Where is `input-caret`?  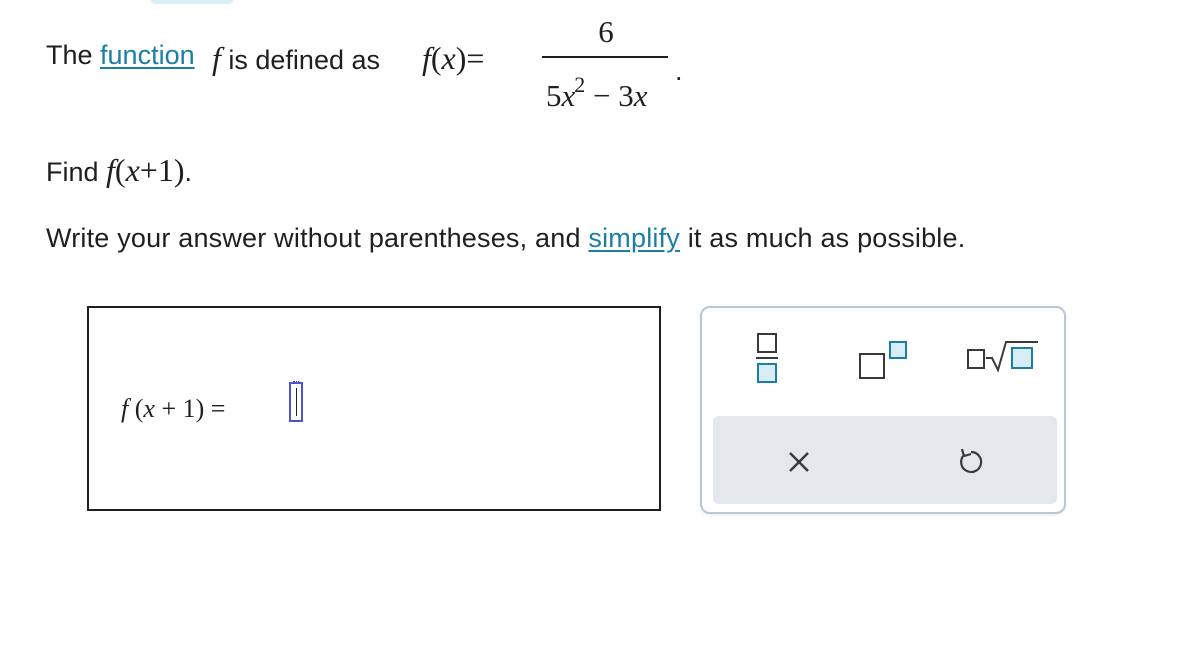
input-caret is located at coordinates (296, 402).